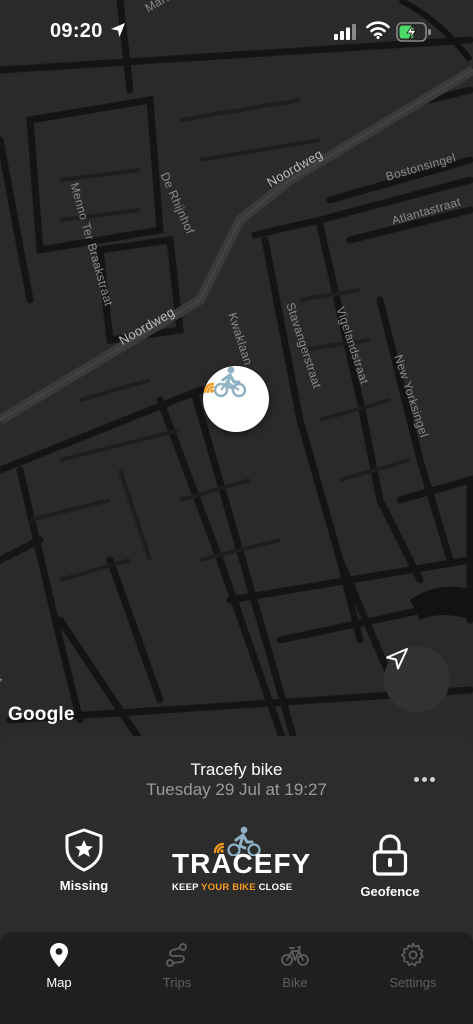 The image size is (473, 1024). Describe the element at coordinates (41, 714) in the screenshot. I see `google-attribution: Google` at that location.